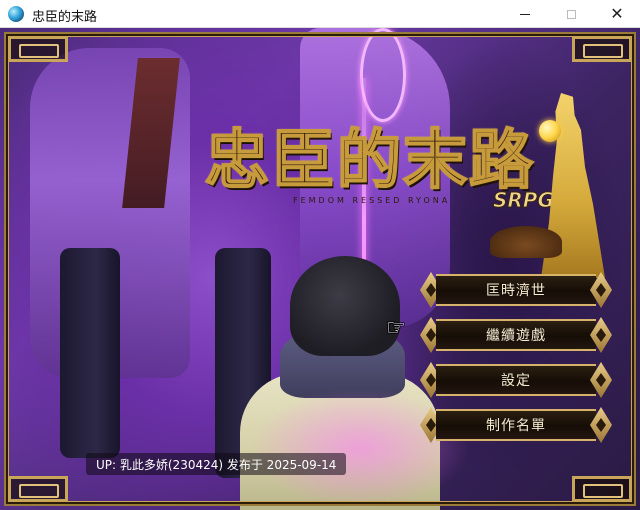  I want to click on character-boot-left, so click(90, 353).